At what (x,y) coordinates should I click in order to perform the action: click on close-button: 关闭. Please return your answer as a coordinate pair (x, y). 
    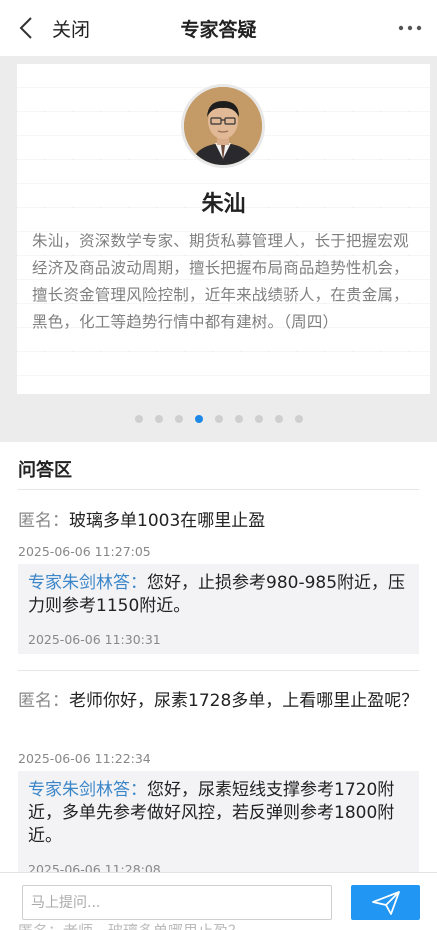
    Looking at the image, I should click on (71, 28).